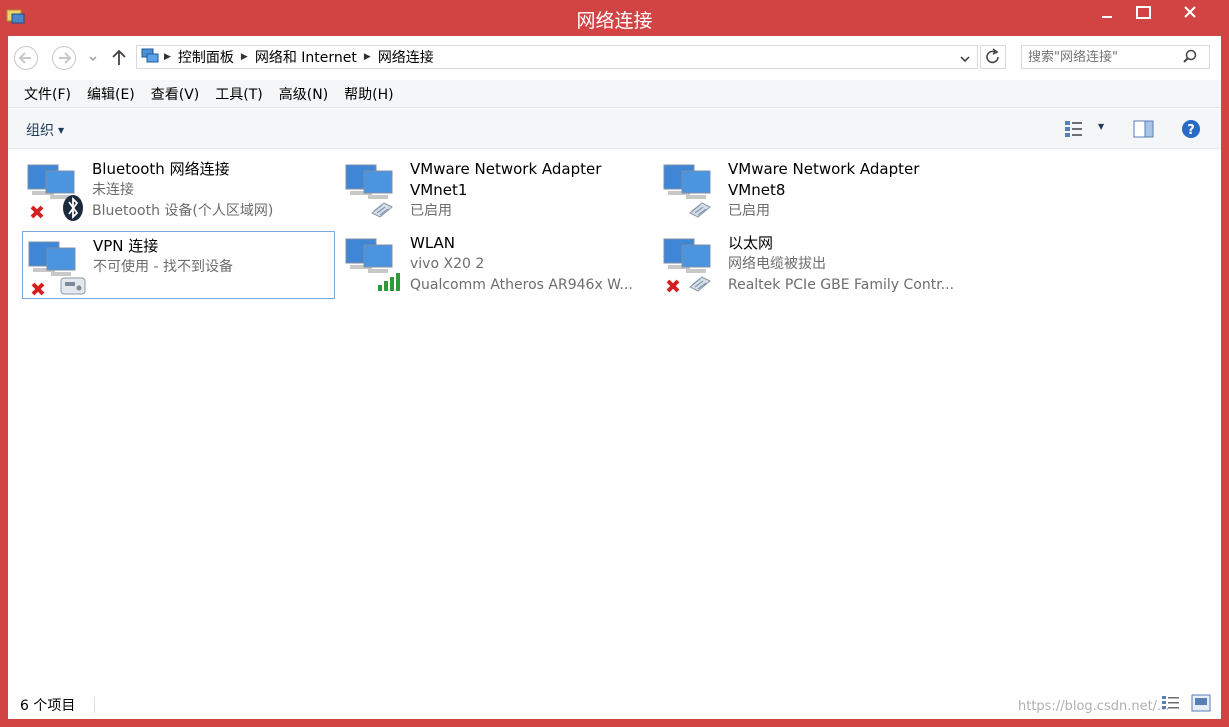 This screenshot has width=1229, height=727. I want to click on menu-tools: 工具(T), so click(238, 94).